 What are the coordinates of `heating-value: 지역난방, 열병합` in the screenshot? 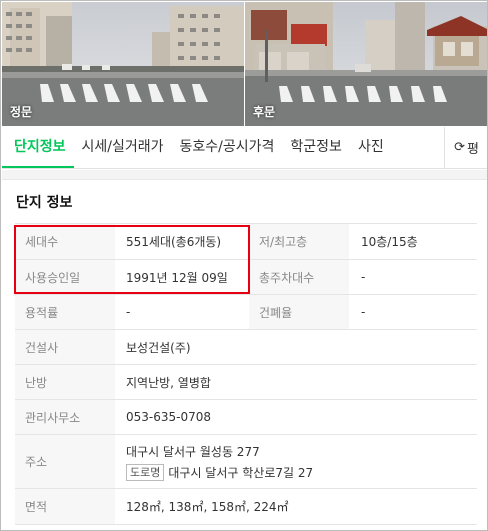 It's located at (168, 382).